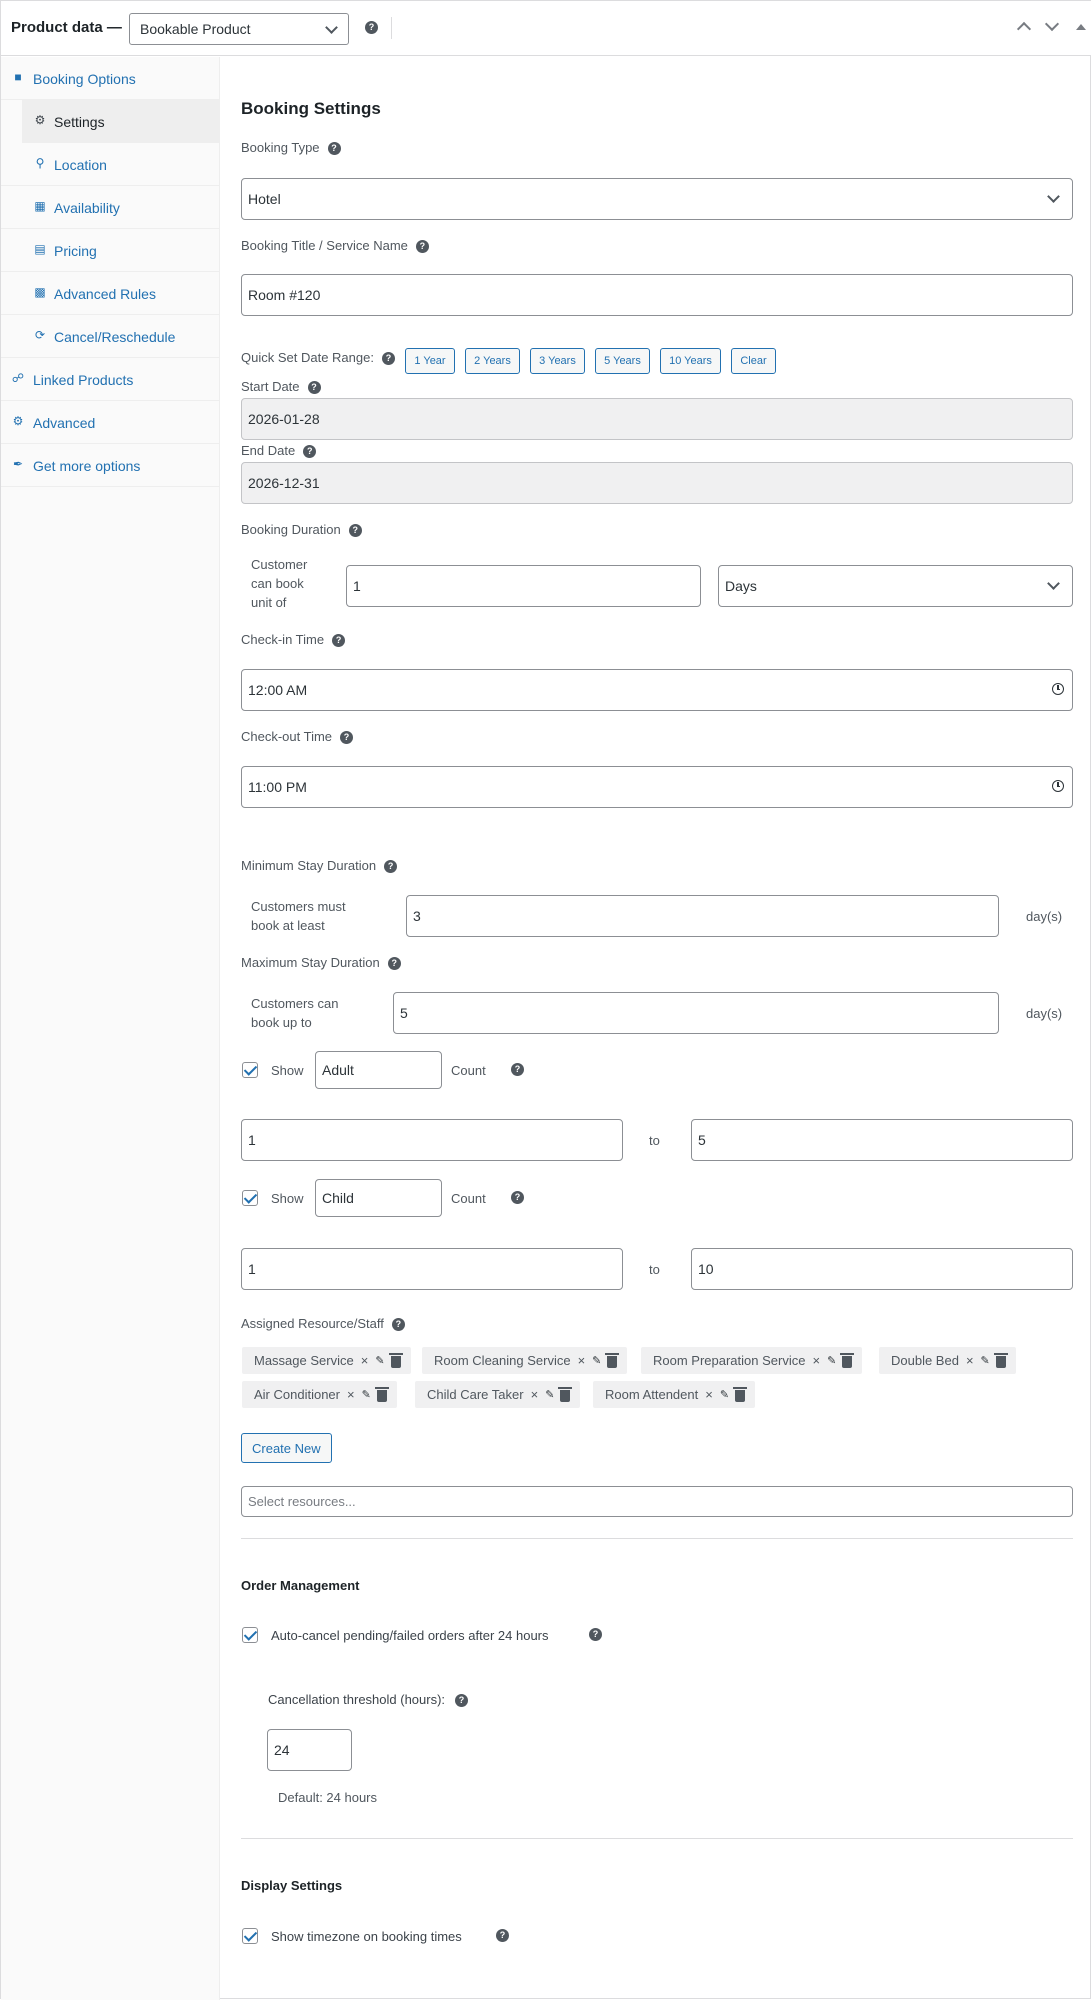 The width and height of the screenshot is (1091, 2000). Describe the element at coordinates (546, 28) in the screenshot. I see `panel-header: Product data — Bookable Product ?` at that location.